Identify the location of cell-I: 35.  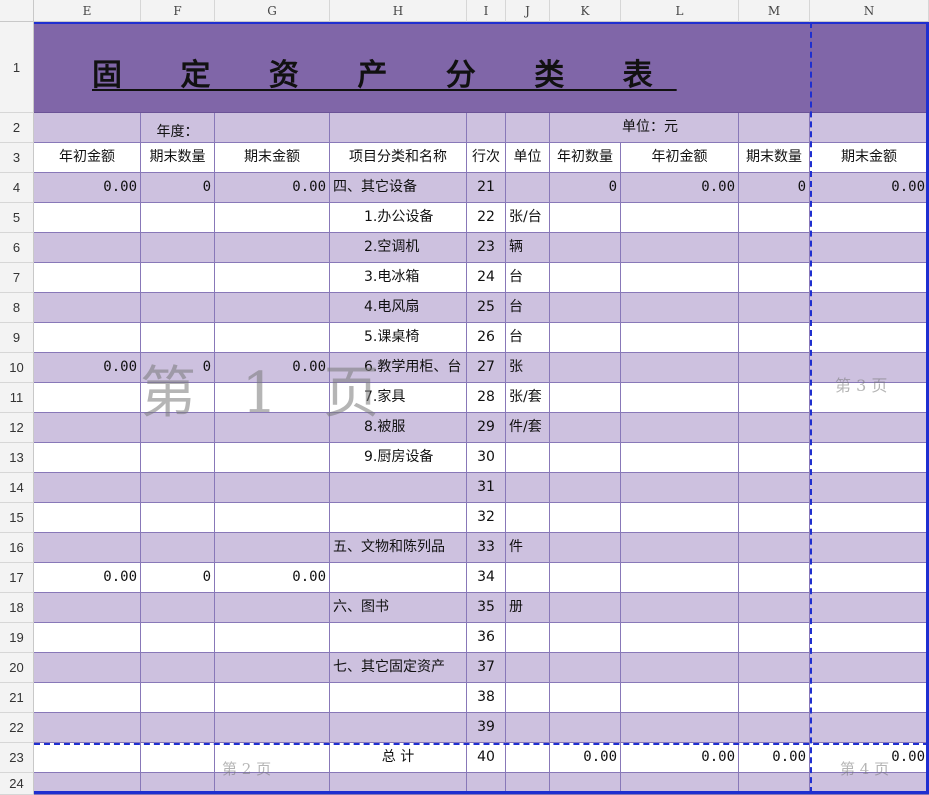
(486, 608).